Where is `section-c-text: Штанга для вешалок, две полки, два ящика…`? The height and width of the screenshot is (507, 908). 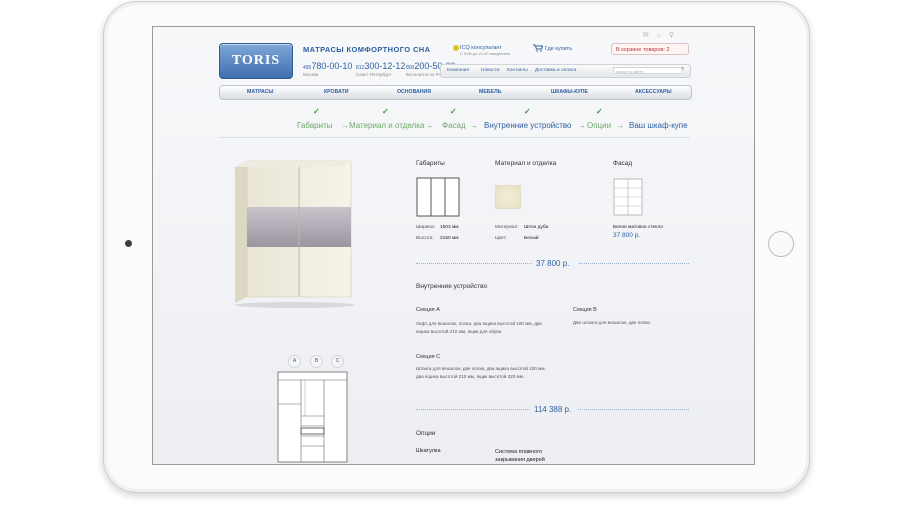 section-c-text: Штанга для вешалок, две полки, два ящика… is located at coordinates (481, 372).